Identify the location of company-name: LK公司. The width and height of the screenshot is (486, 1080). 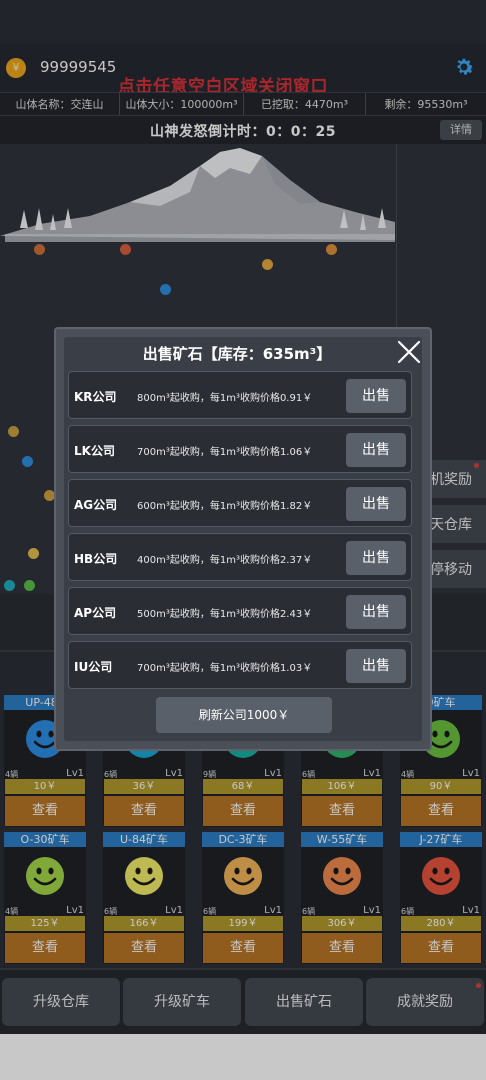
(94, 451).